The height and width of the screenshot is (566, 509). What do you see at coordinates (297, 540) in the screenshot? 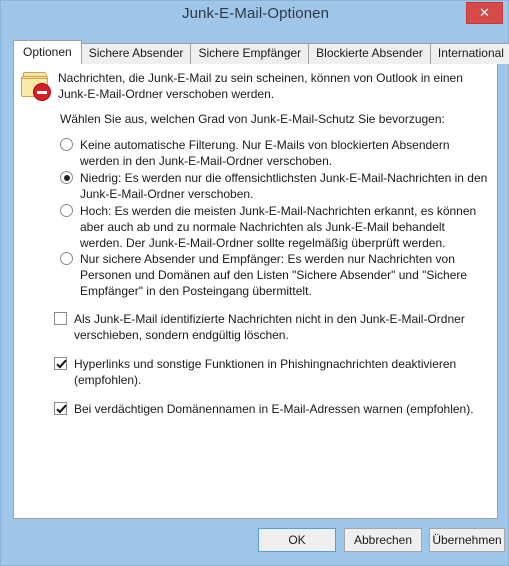
I see `ok-button: OK` at bounding box center [297, 540].